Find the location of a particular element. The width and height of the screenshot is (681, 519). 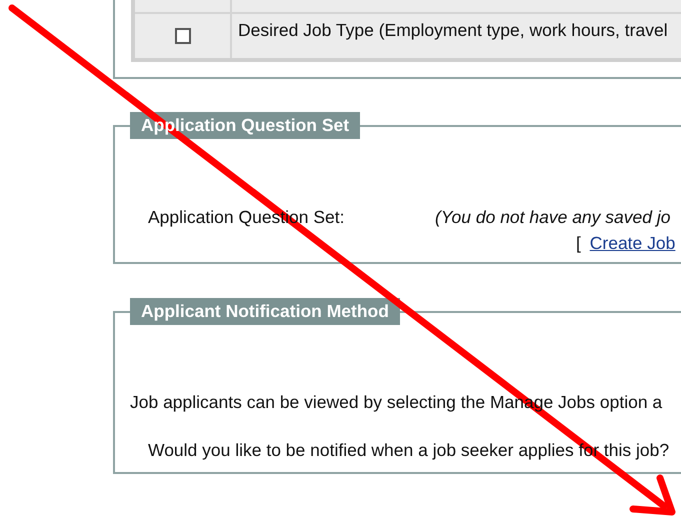

empty-message: (You do not have any saved jo is located at coordinates (552, 217).